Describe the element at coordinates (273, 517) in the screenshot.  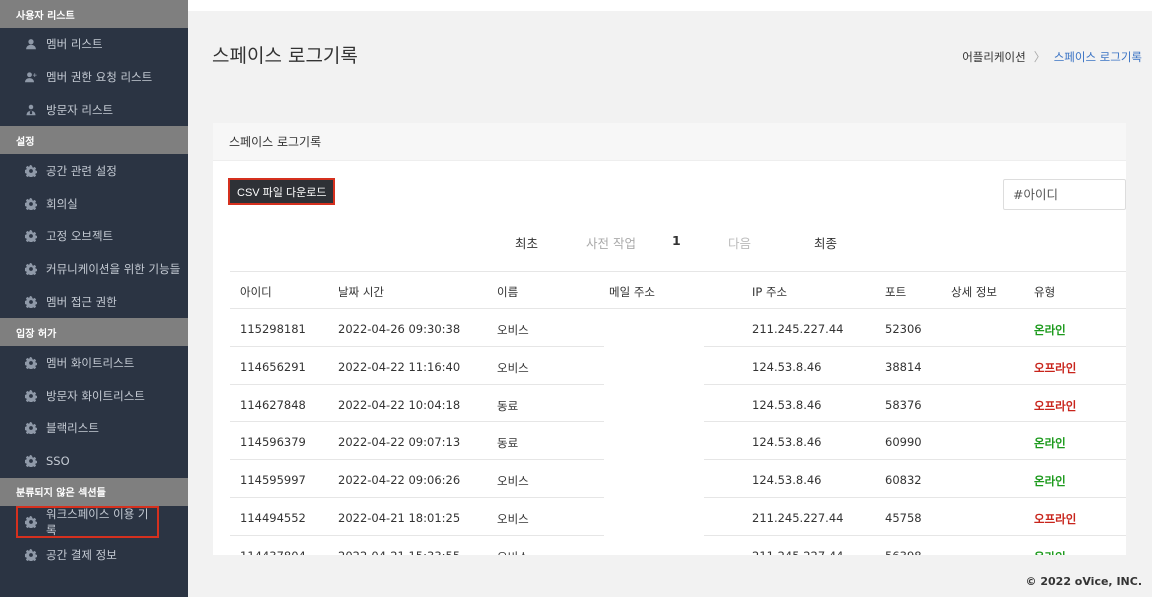
I see `cell-id: 114494552` at that location.